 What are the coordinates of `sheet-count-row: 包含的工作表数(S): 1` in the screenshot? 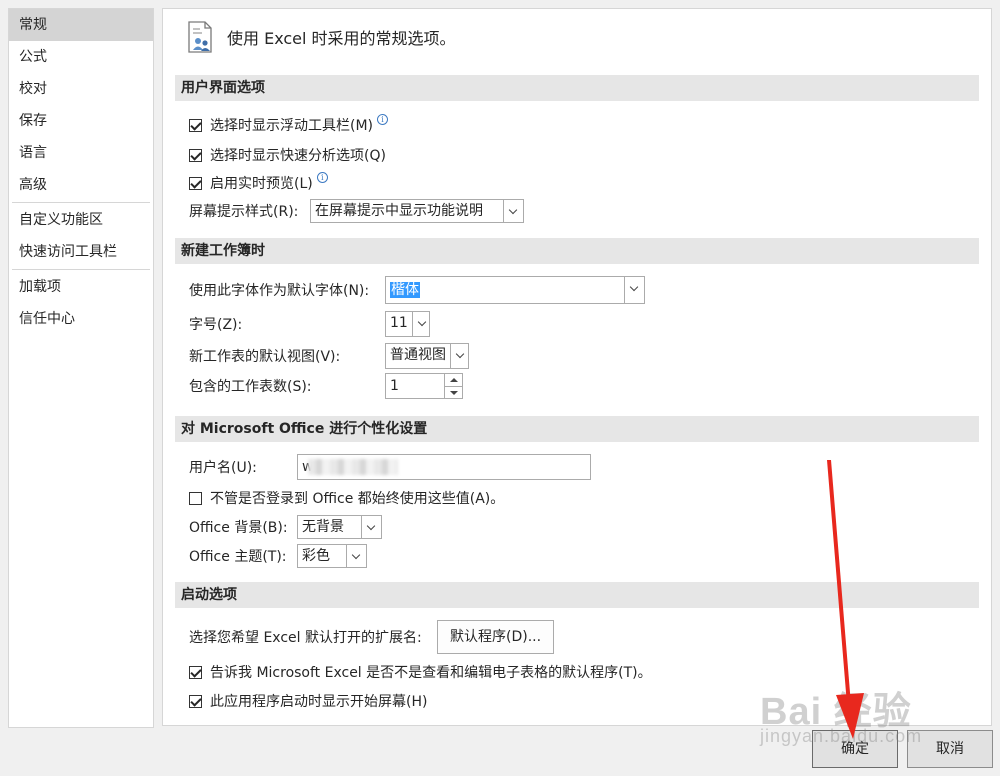 It's located at (326, 386).